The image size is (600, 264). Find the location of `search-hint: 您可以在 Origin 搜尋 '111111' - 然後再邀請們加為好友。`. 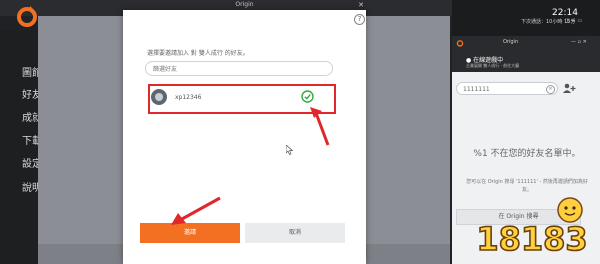

search-hint: 您可以在 Origin 搜尋 '111111' - 然後再邀請們加為好友。 is located at coordinates (527, 186).